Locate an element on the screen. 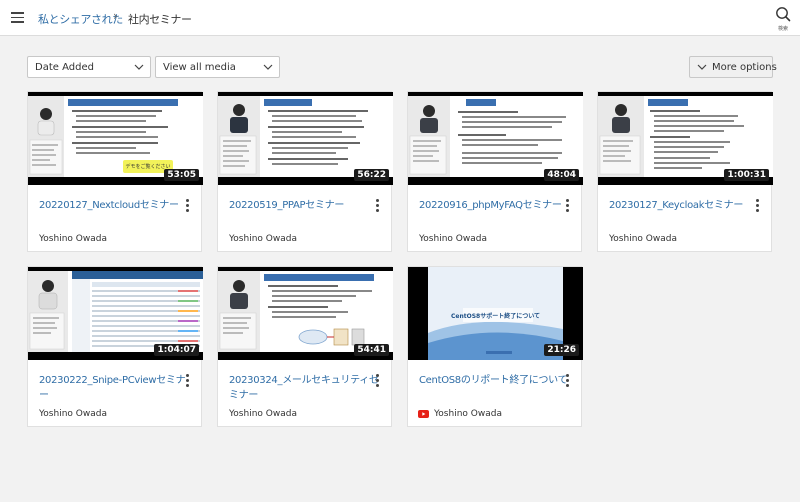 This screenshot has height=502, width=800. youtube-icon is located at coordinates (423, 414).